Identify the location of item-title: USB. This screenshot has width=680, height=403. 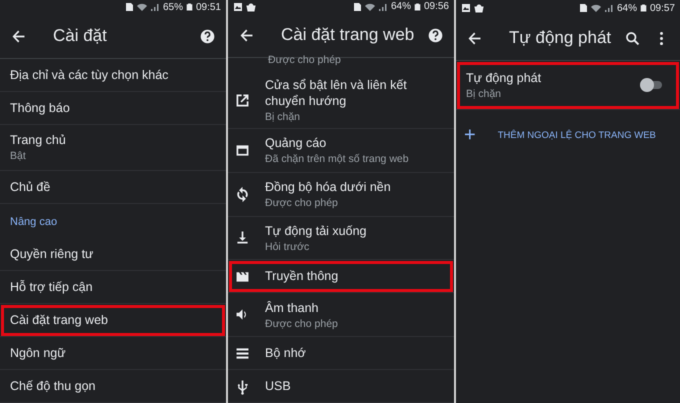
(278, 386).